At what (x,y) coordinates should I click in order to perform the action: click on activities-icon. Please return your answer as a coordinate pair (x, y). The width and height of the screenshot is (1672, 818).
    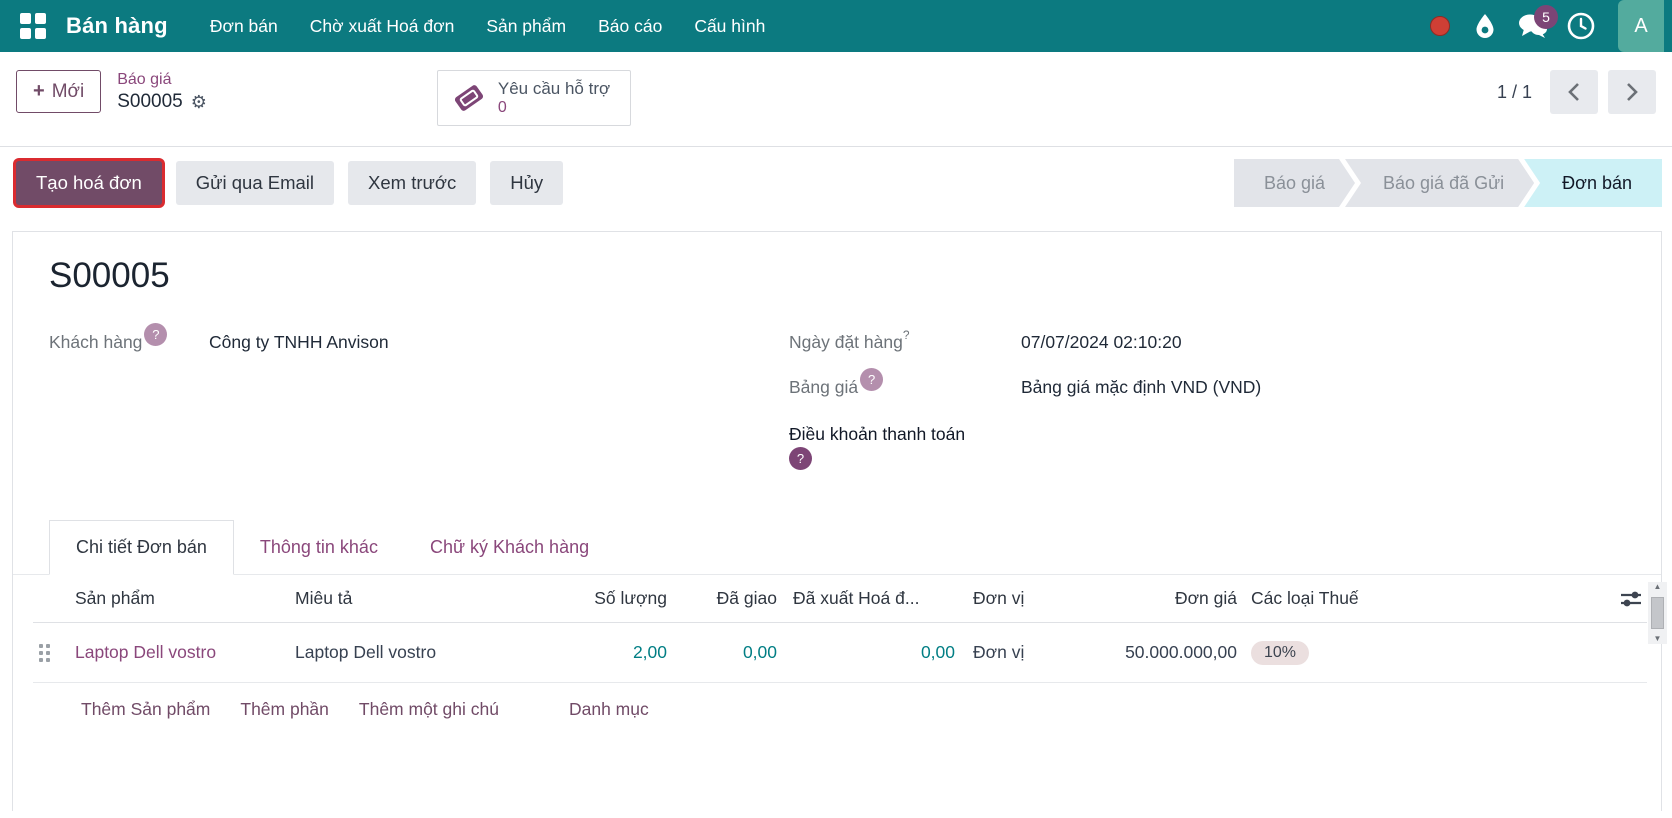
    Looking at the image, I should click on (1485, 26).